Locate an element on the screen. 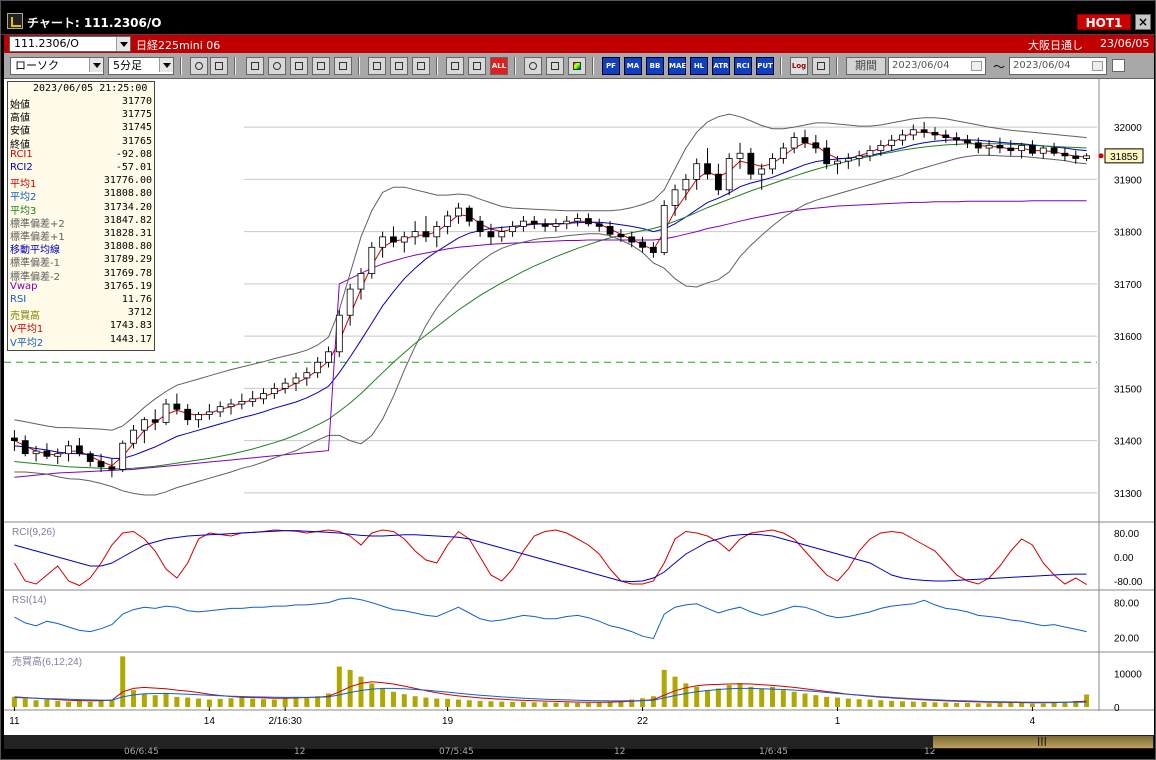 This screenshot has width=1156, height=760. zoom-icon is located at coordinates (199, 66).